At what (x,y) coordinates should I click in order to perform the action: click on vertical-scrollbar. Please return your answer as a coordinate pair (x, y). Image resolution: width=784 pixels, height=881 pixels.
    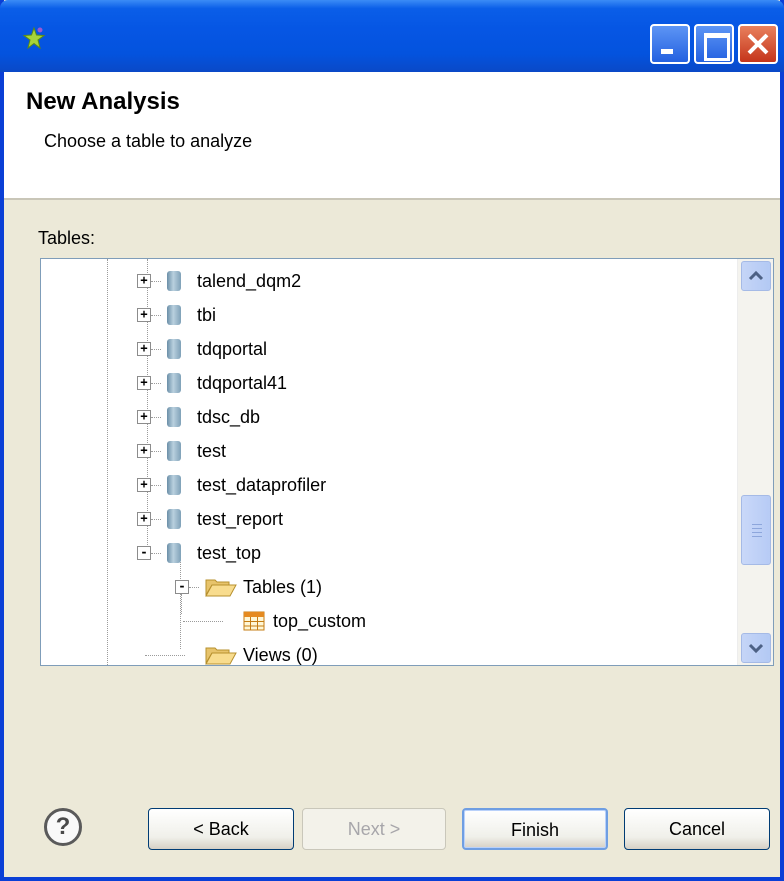
    Looking at the image, I should click on (755, 462).